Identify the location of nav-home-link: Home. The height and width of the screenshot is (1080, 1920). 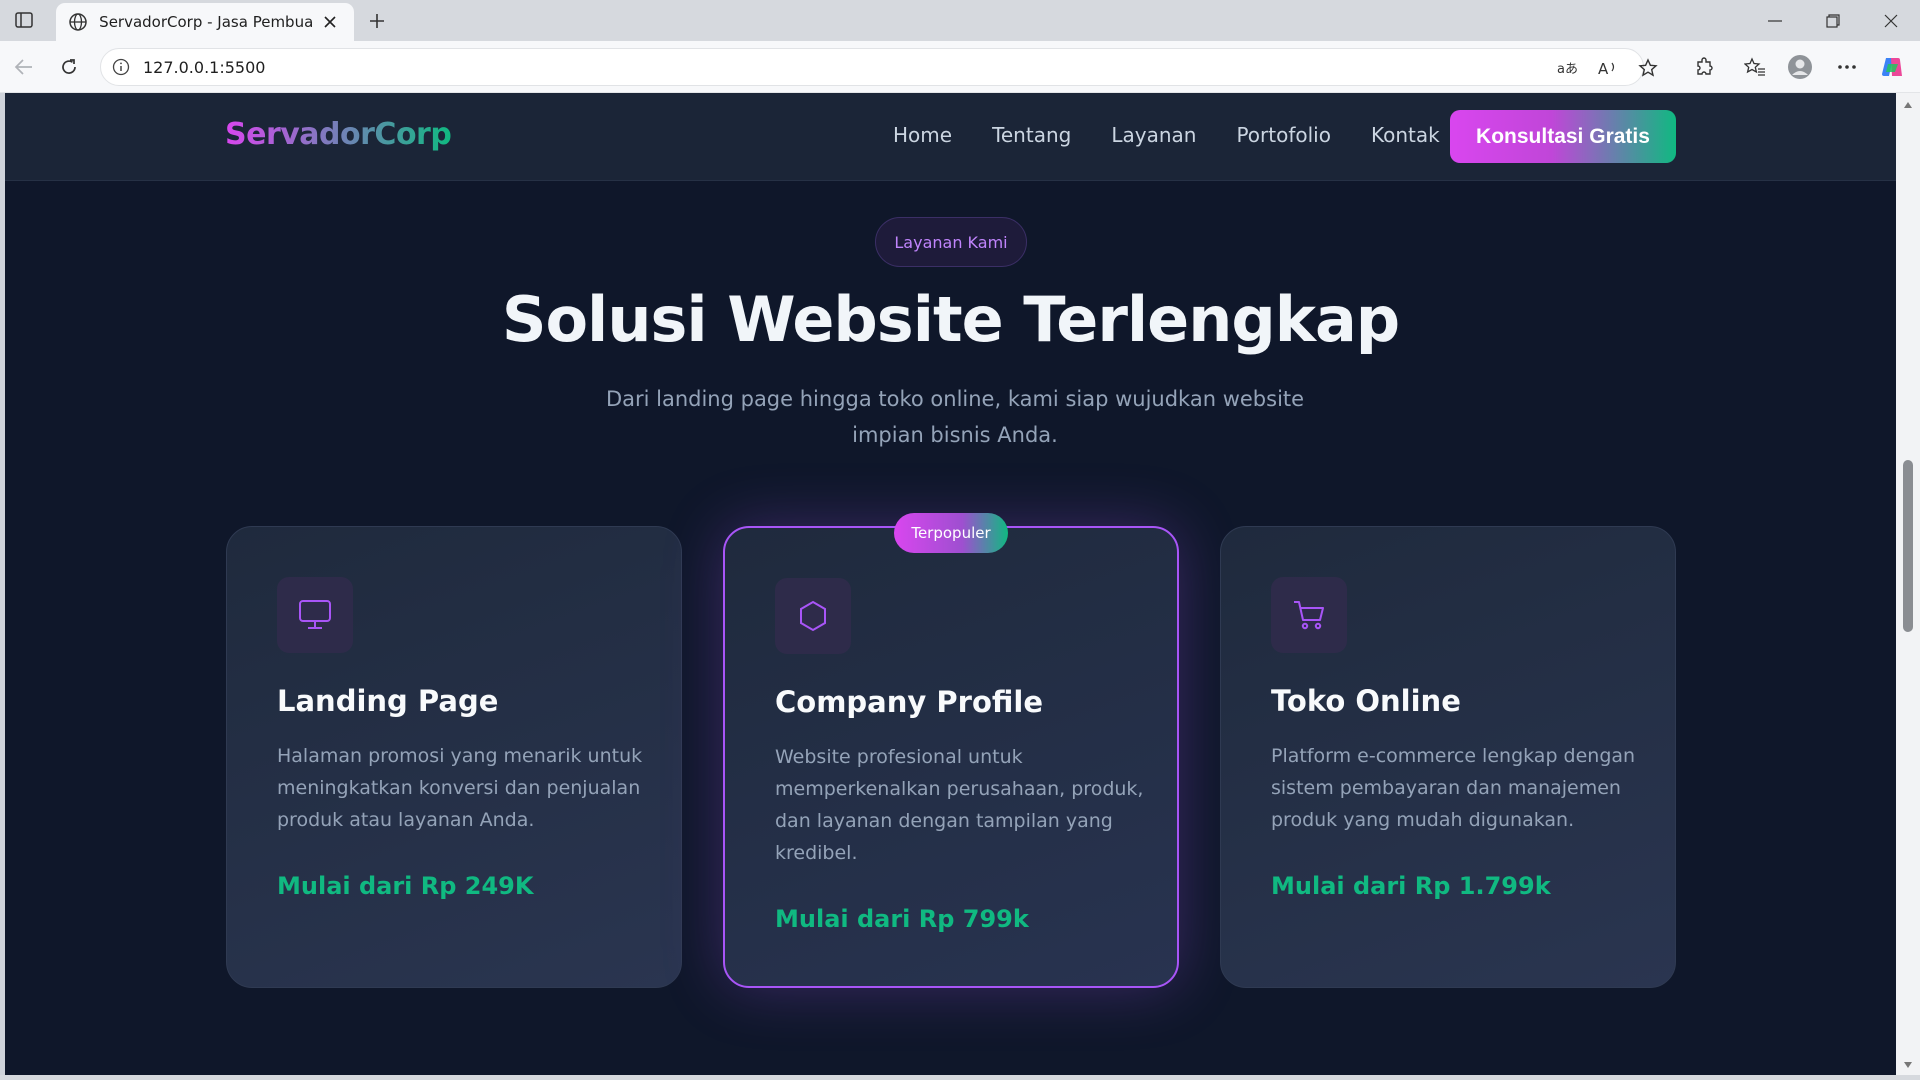
(922, 135).